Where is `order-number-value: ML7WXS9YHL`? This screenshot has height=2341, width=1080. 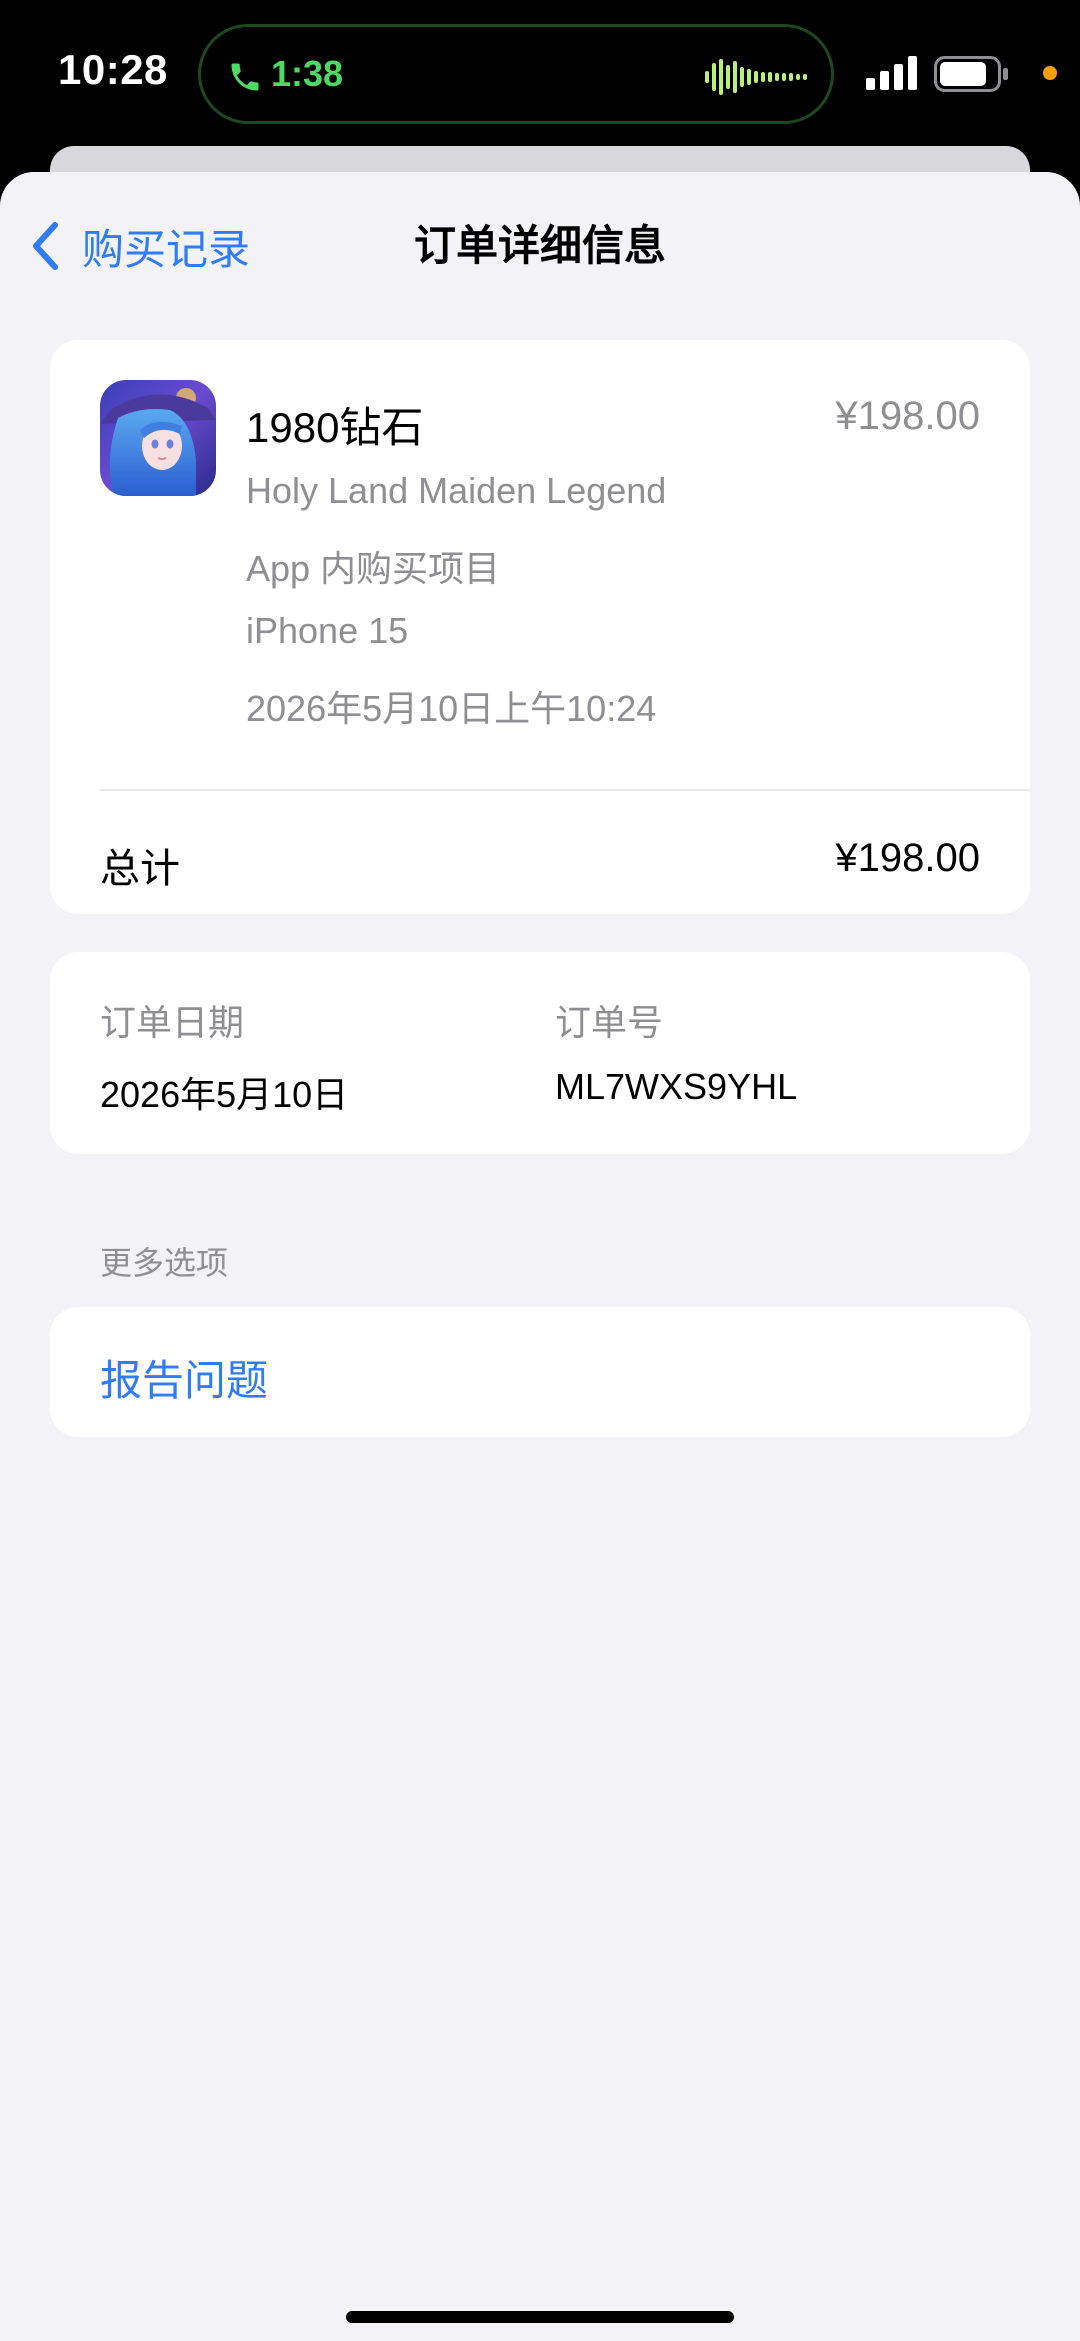
order-number-value: ML7WXS9YHL is located at coordinates (676, 1086).